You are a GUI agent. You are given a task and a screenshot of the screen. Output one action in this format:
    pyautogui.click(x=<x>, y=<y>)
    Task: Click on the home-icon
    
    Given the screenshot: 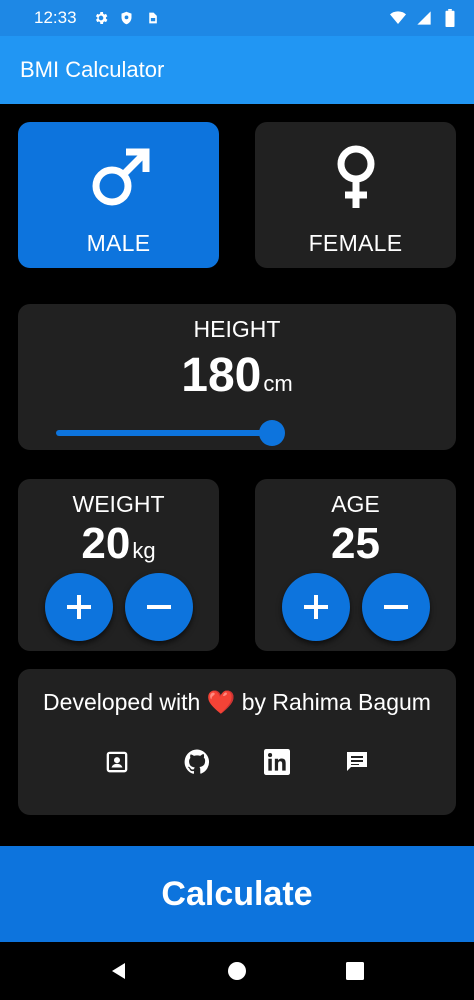 What is the action you would take?
    pyautogui.click(x=237, y=971)
    